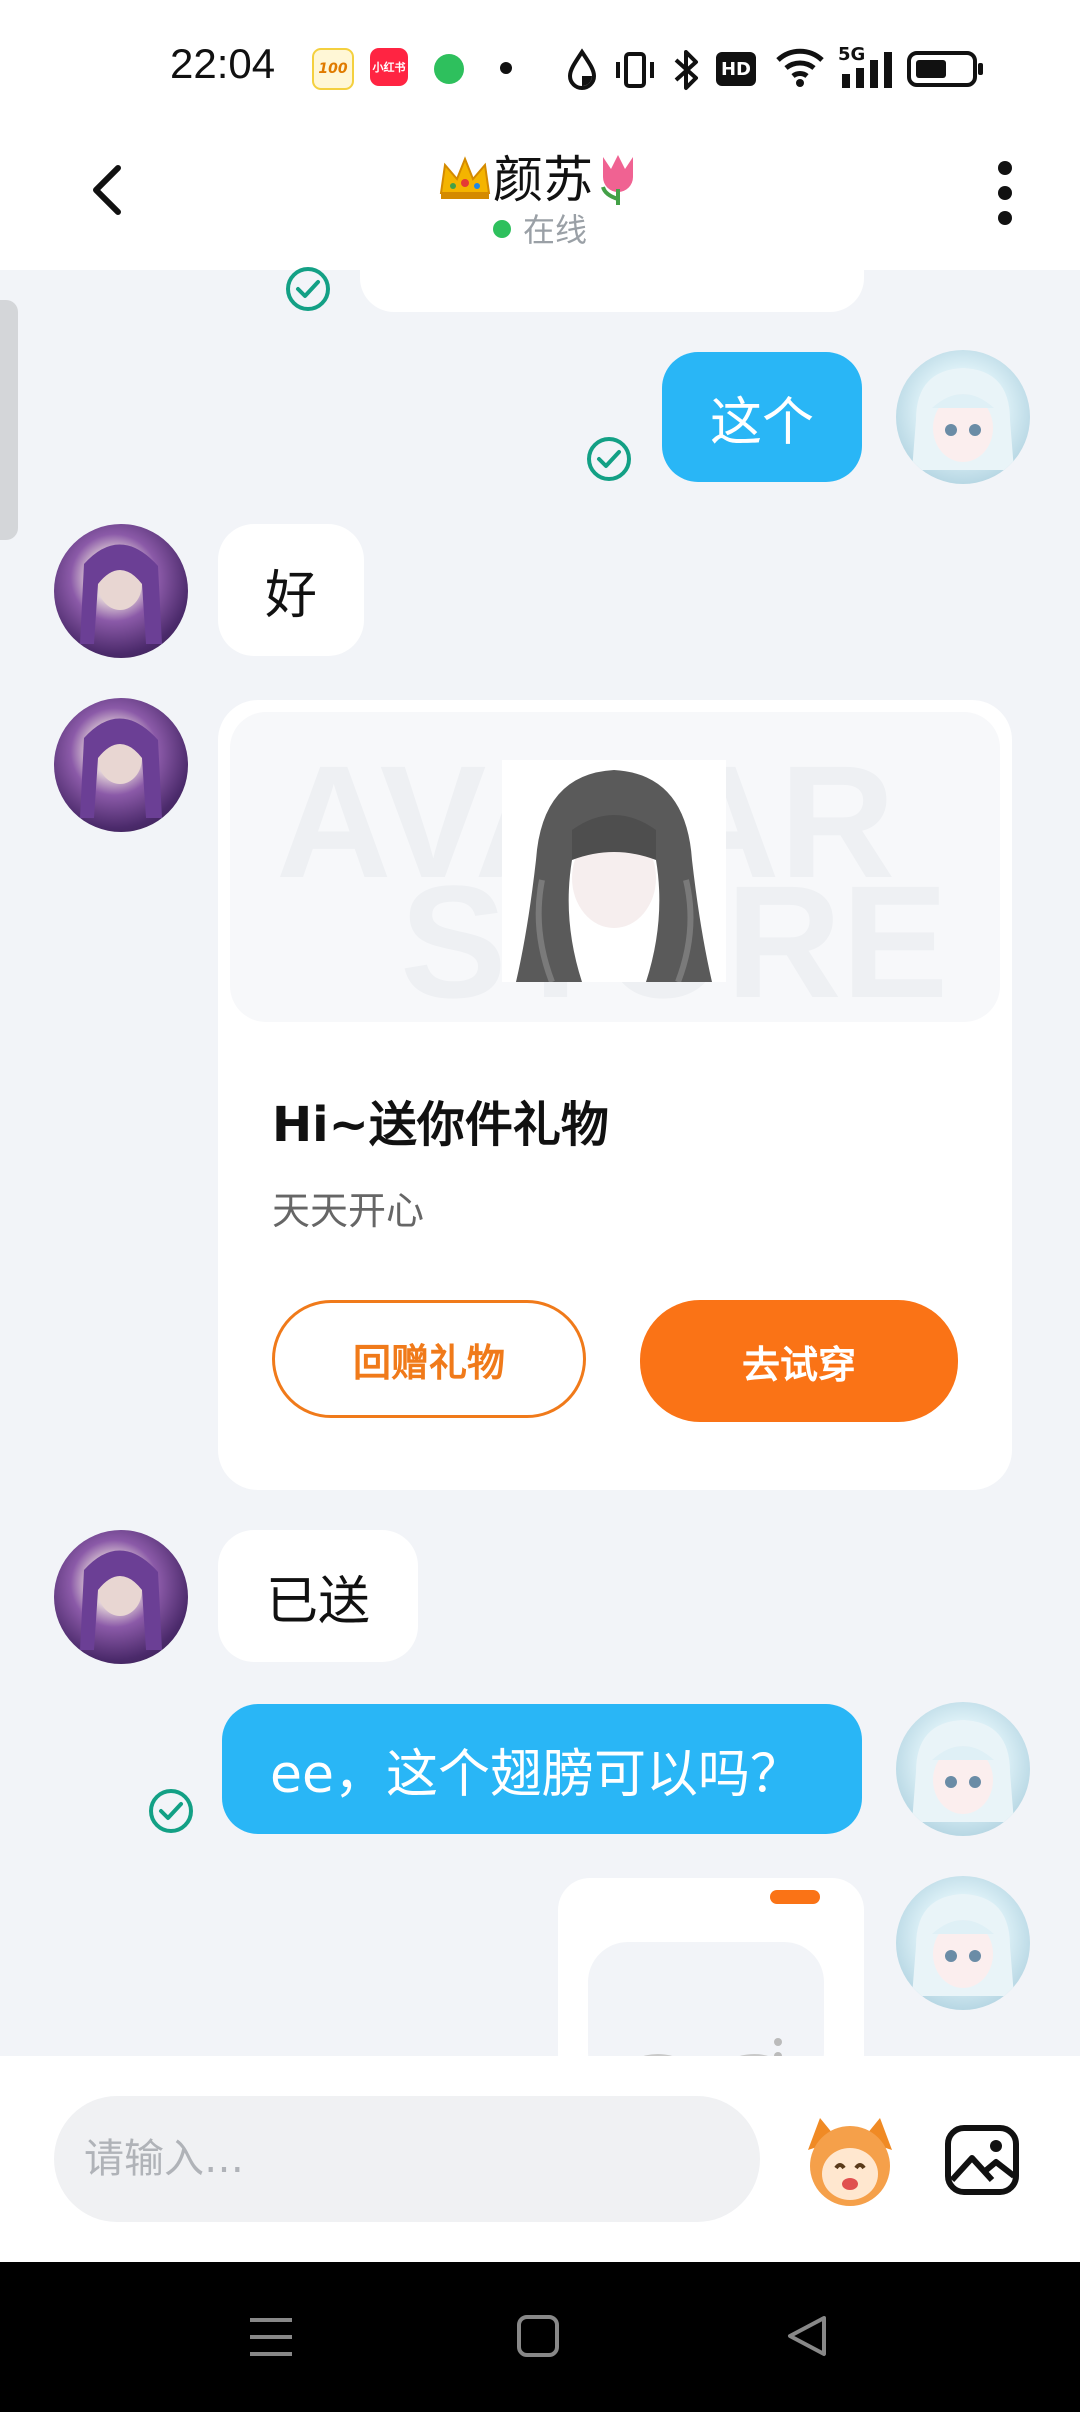  Describe the element at coordinates (389, 67) in the screenshot. I see `xiaohongshu-app-icon: 小红书` at that location.